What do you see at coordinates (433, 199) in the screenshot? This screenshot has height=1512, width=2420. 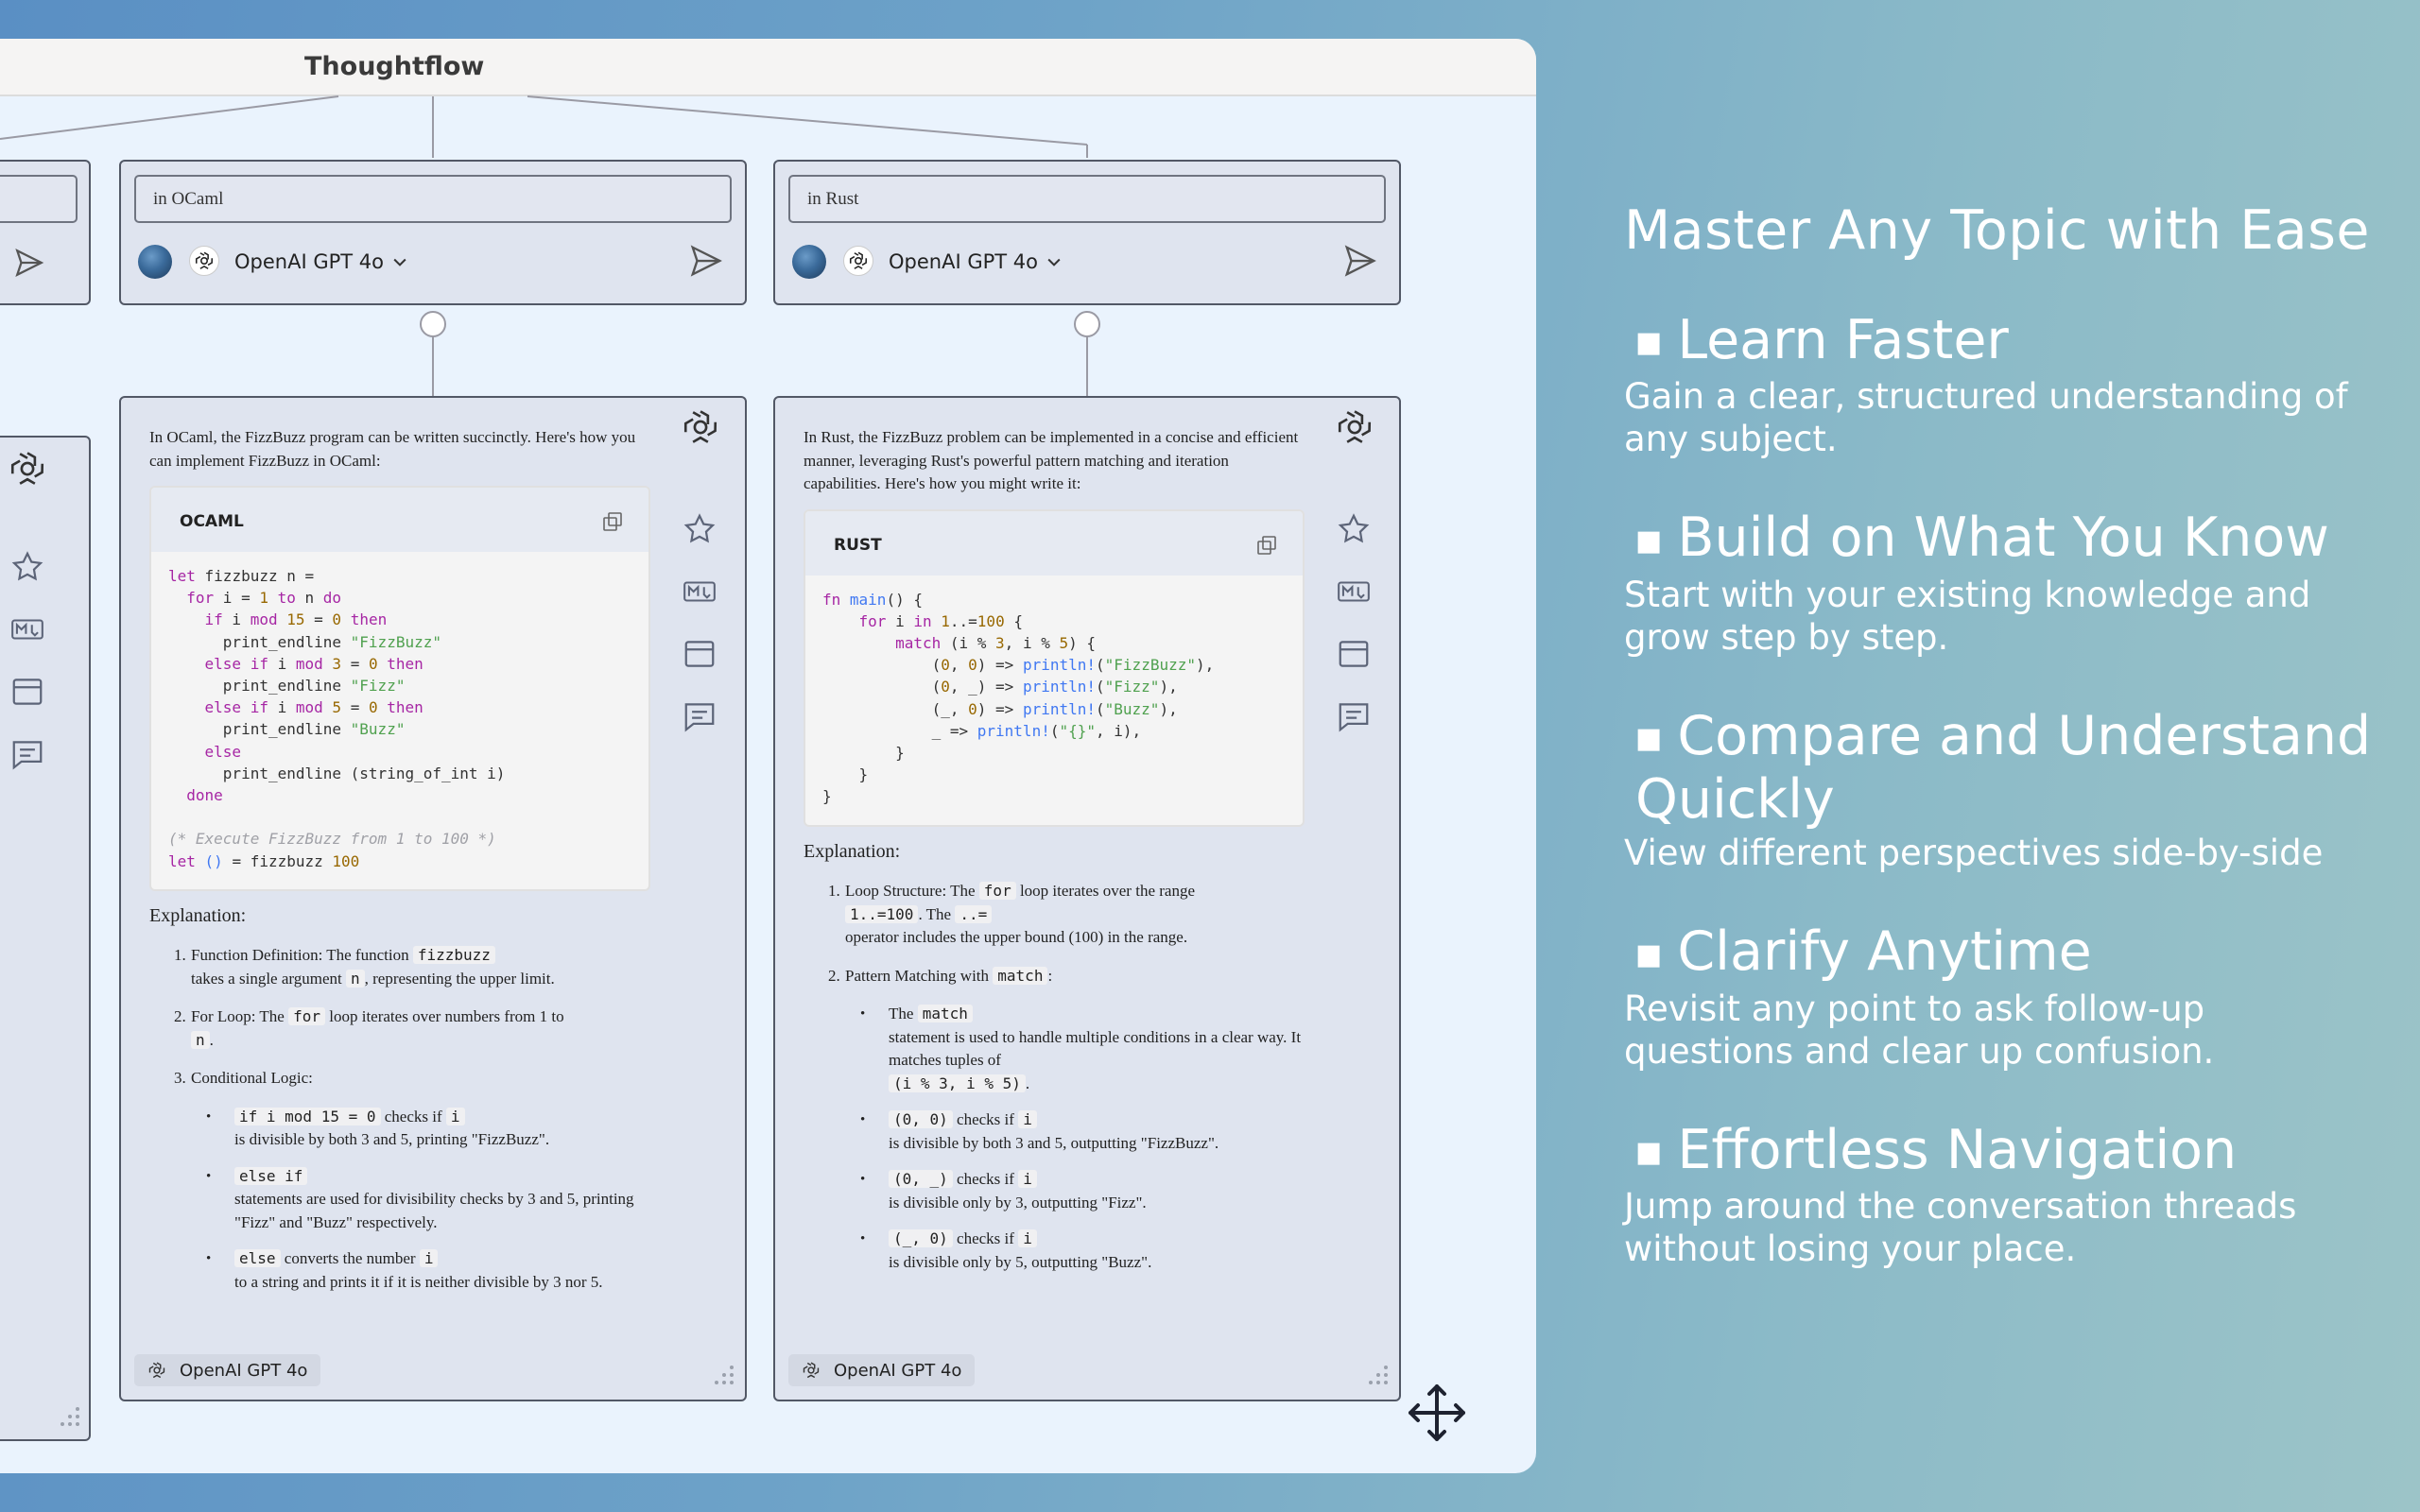 I see `prompt-input: in OCaml` at bounding box center [433, 199].